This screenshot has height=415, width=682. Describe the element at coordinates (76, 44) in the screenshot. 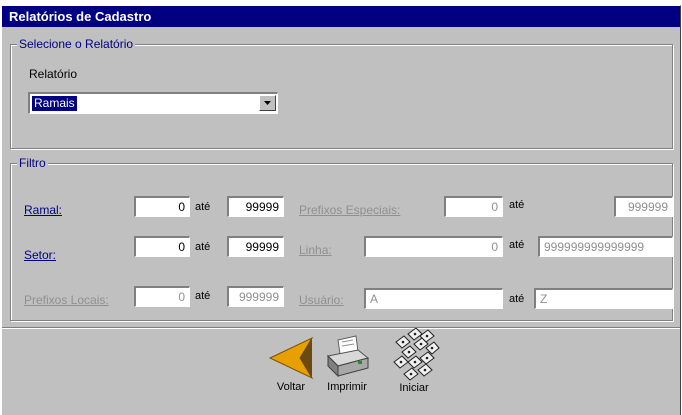

I see `report-select-legend: Selecione o Relatório` at that location.